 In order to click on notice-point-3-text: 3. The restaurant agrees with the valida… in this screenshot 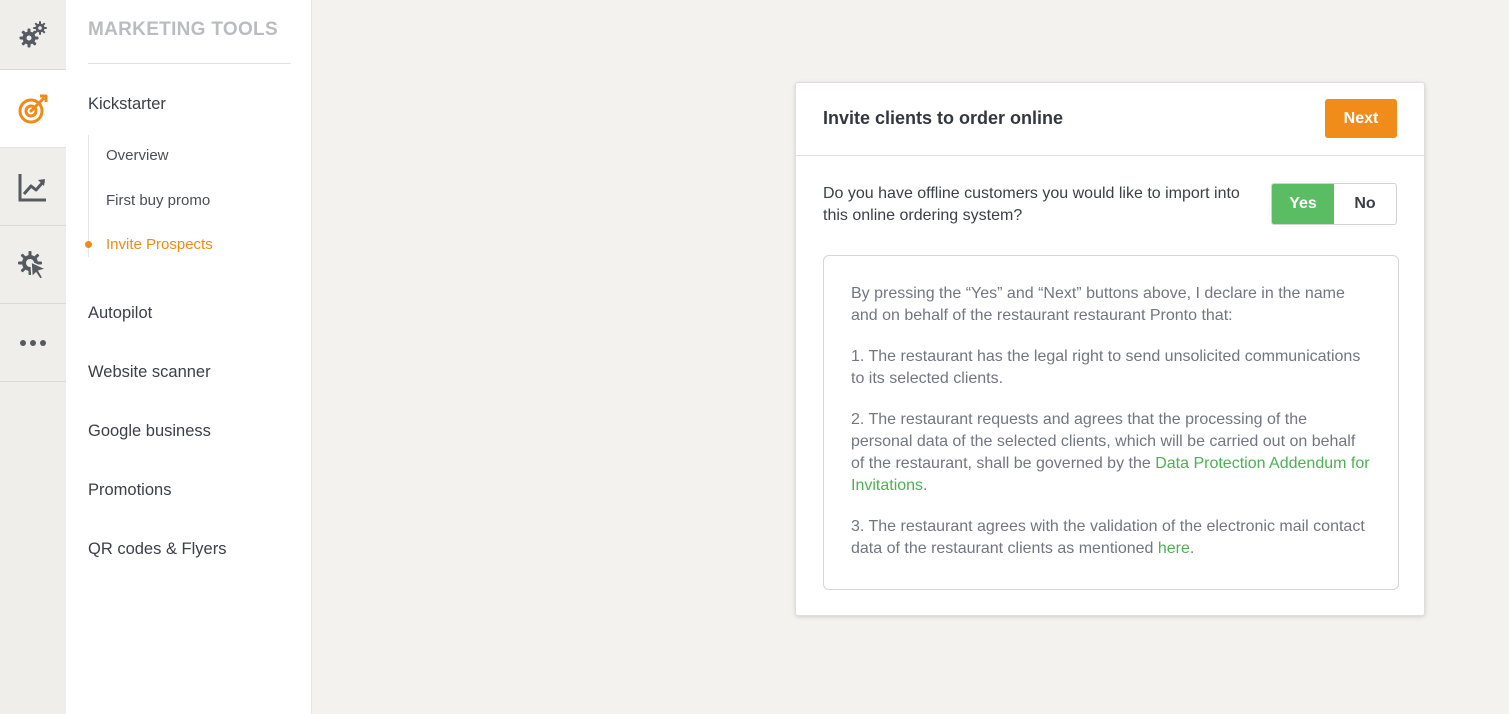, I will do `click(1108, 537)`.